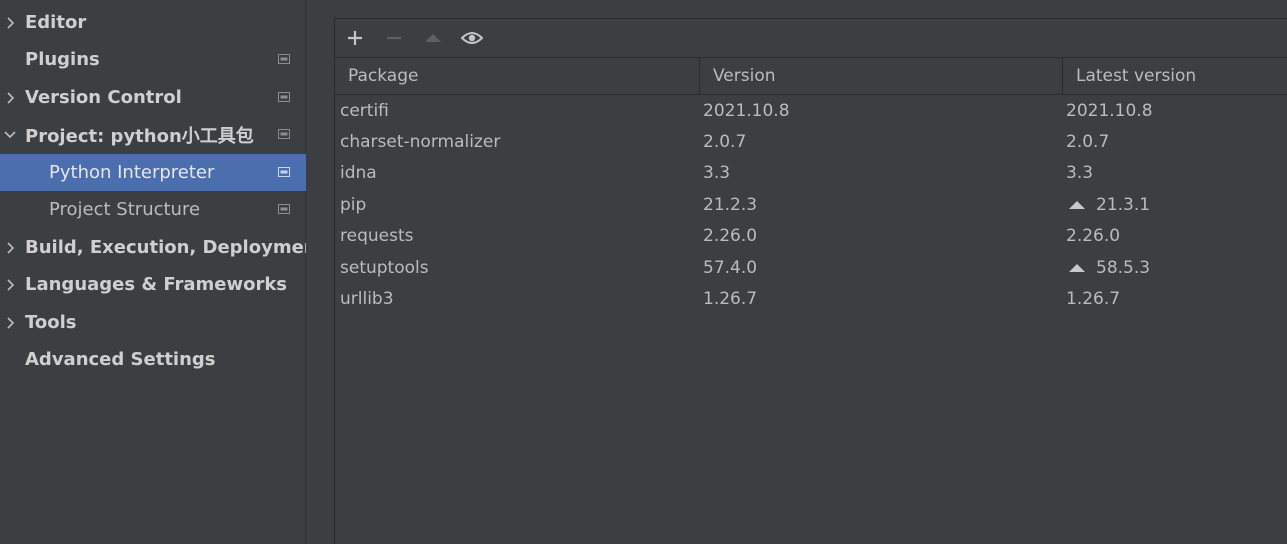 This screenshot has width=1287, height=544. Describe the element at coordinates (1136, 76) in the screenshot. I see `column-header-label: Latest version` at that location.